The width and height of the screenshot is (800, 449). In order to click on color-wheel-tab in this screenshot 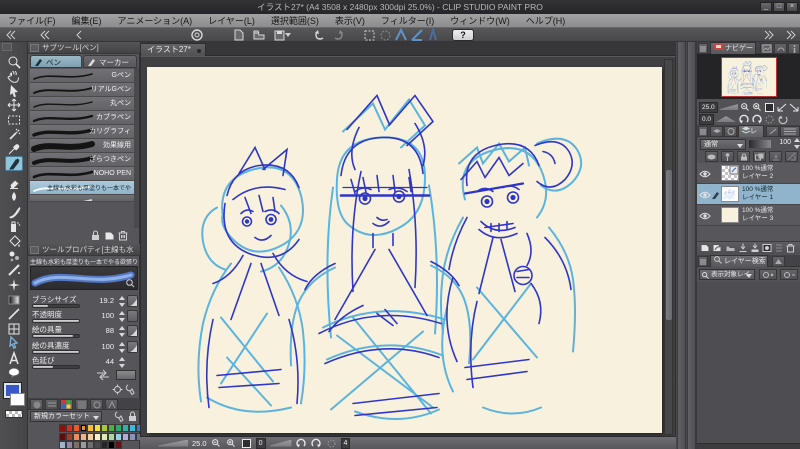, I will do `click(36, 404)`.